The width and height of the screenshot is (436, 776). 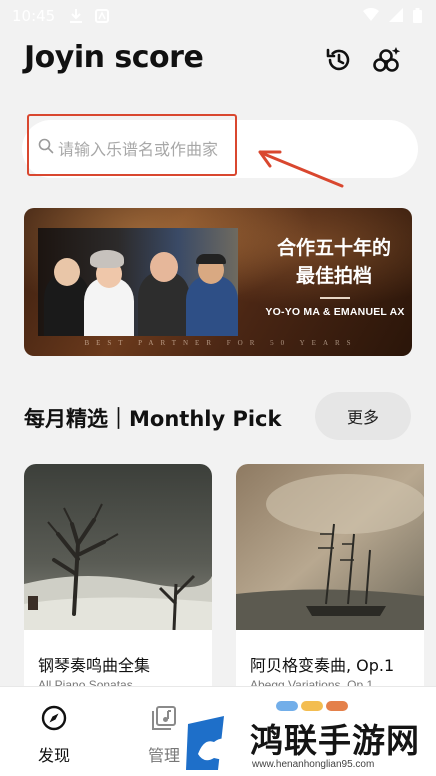 I want to click on score-card: 钢琴奏鸣曲全集 All Piano Sonatas, so click(x=118, y=594).